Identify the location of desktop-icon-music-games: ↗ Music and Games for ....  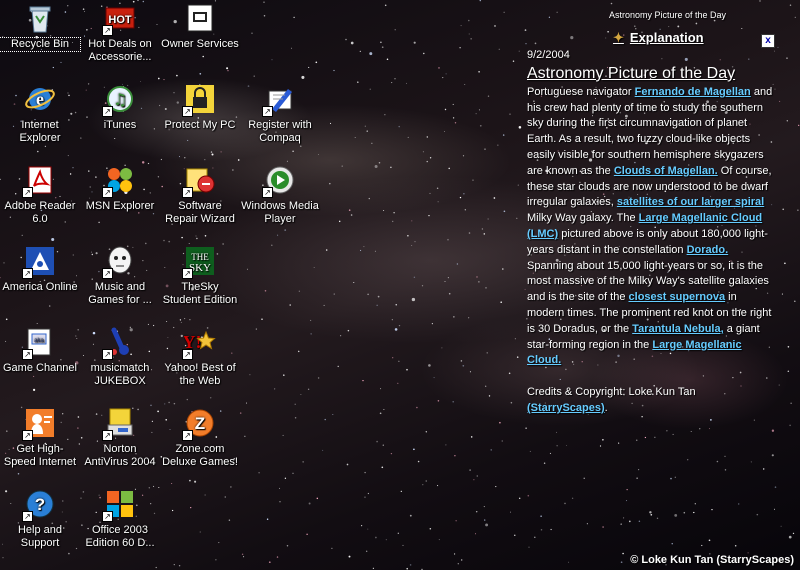
(120, 275).